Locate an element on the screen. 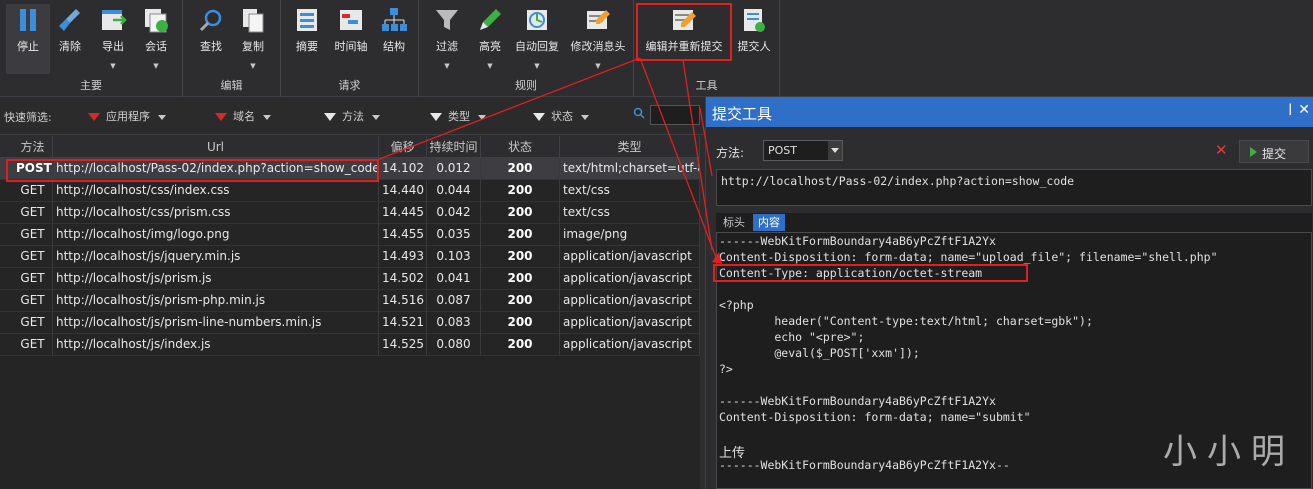 Image resolution: width=1313 pixels, height=489 pixels. col-header-url: Url is located at coordinates (216, 147).